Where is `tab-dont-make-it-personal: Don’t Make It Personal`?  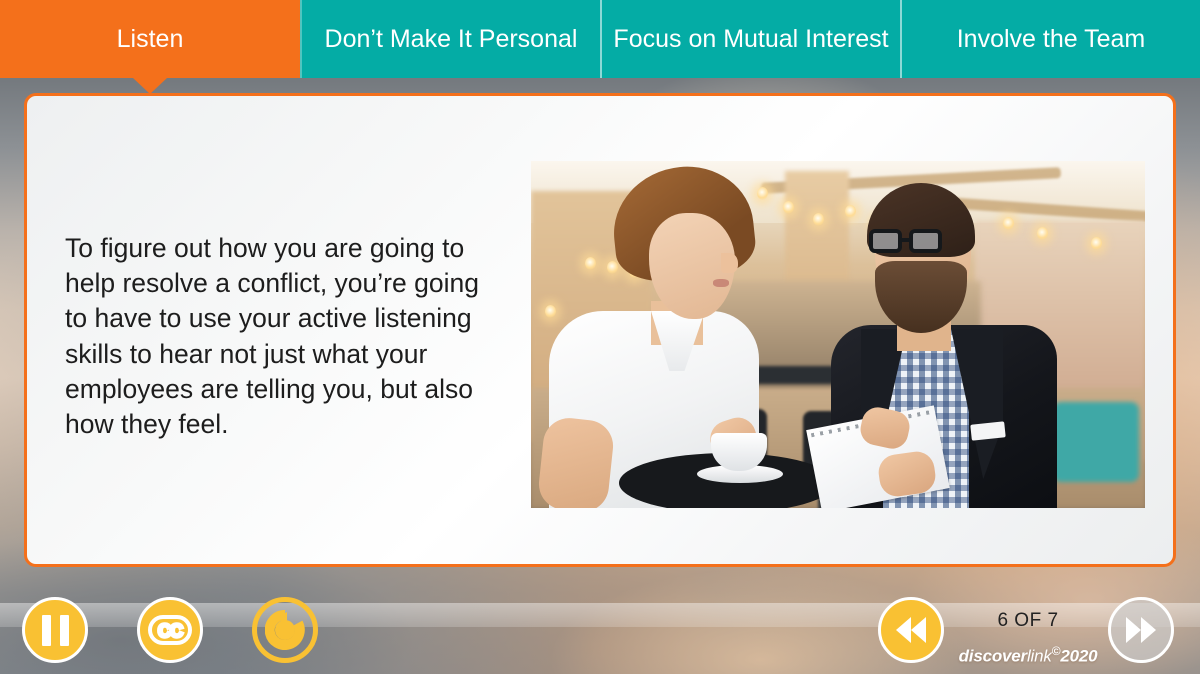 tab-dont-make-it-personal: Don’t Make It Personal is located at coordinates (450, 39).